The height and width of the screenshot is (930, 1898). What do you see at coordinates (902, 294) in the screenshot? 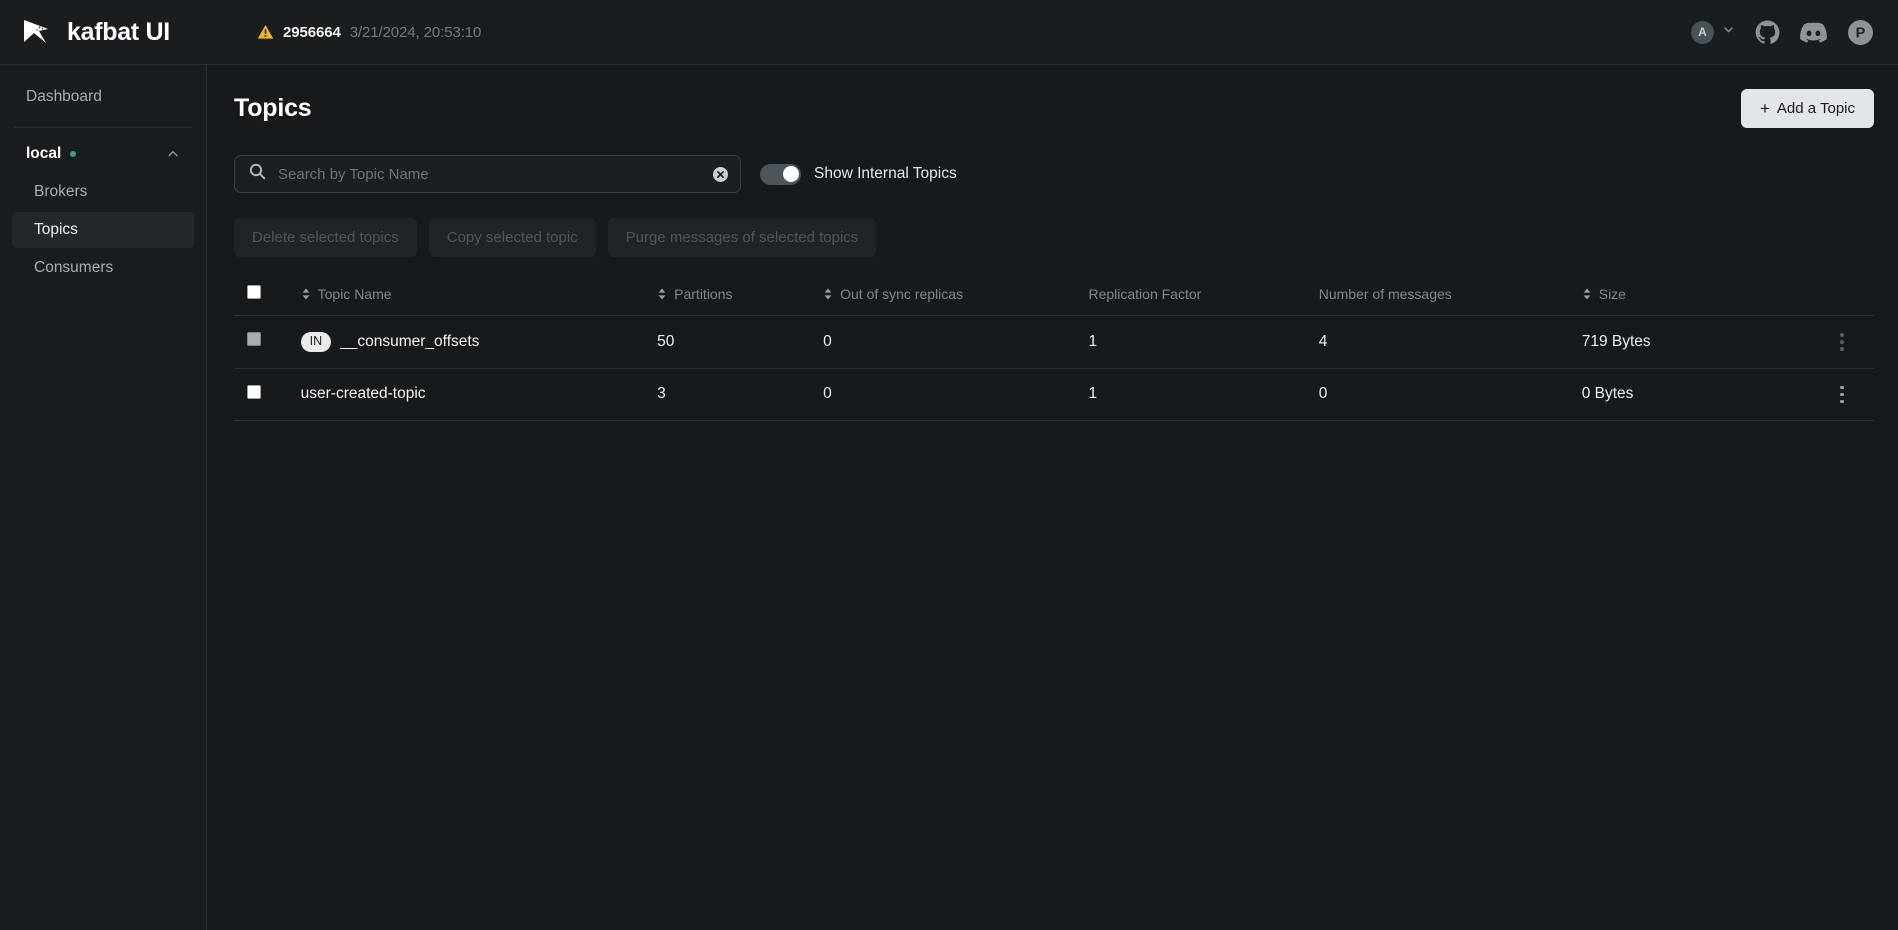
I see `header-label: Out of sync replicas` at bounding box center [902, 294].